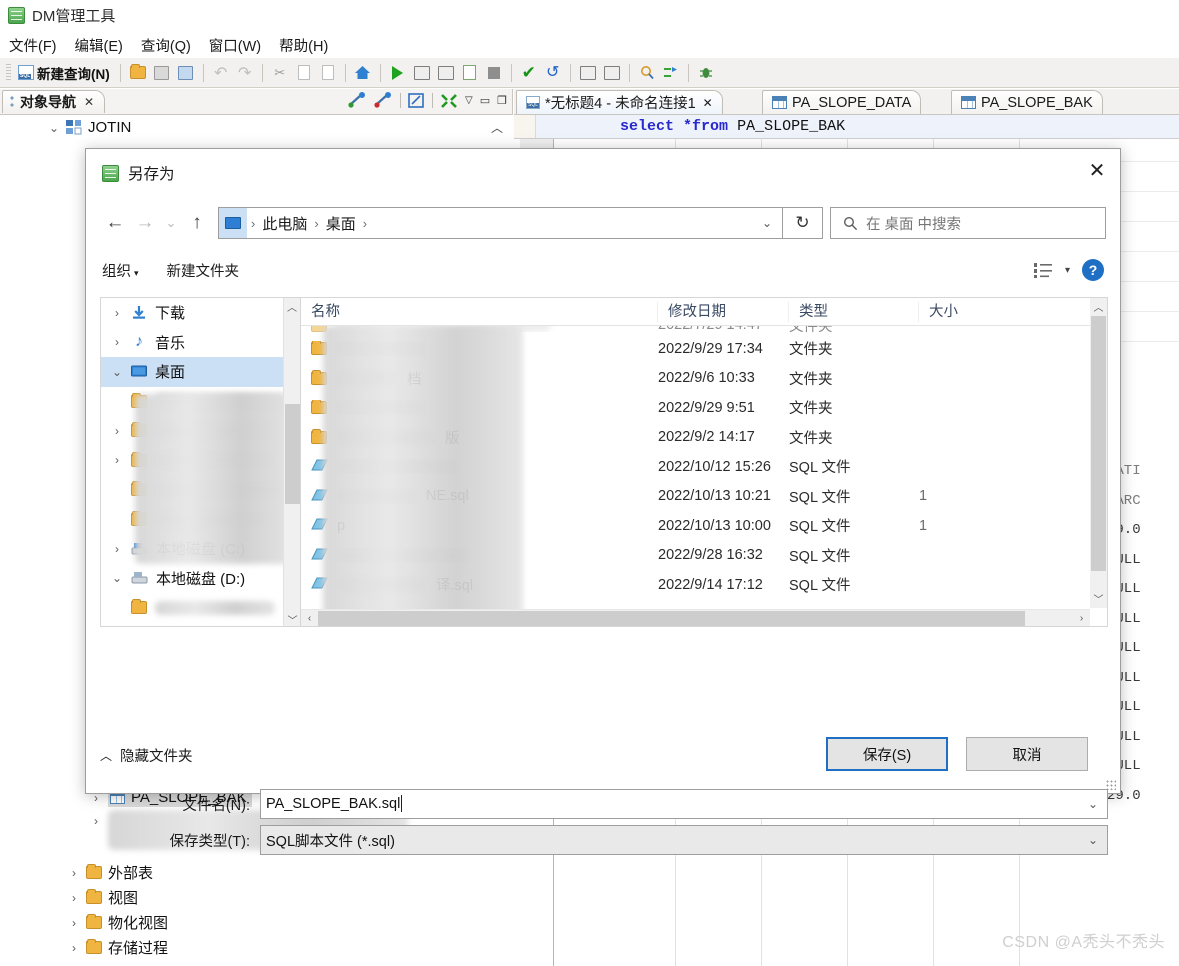 The width and height of the screenshot is (1179, 966). I want to click on refresh-button: ↻, so click(803, 223).